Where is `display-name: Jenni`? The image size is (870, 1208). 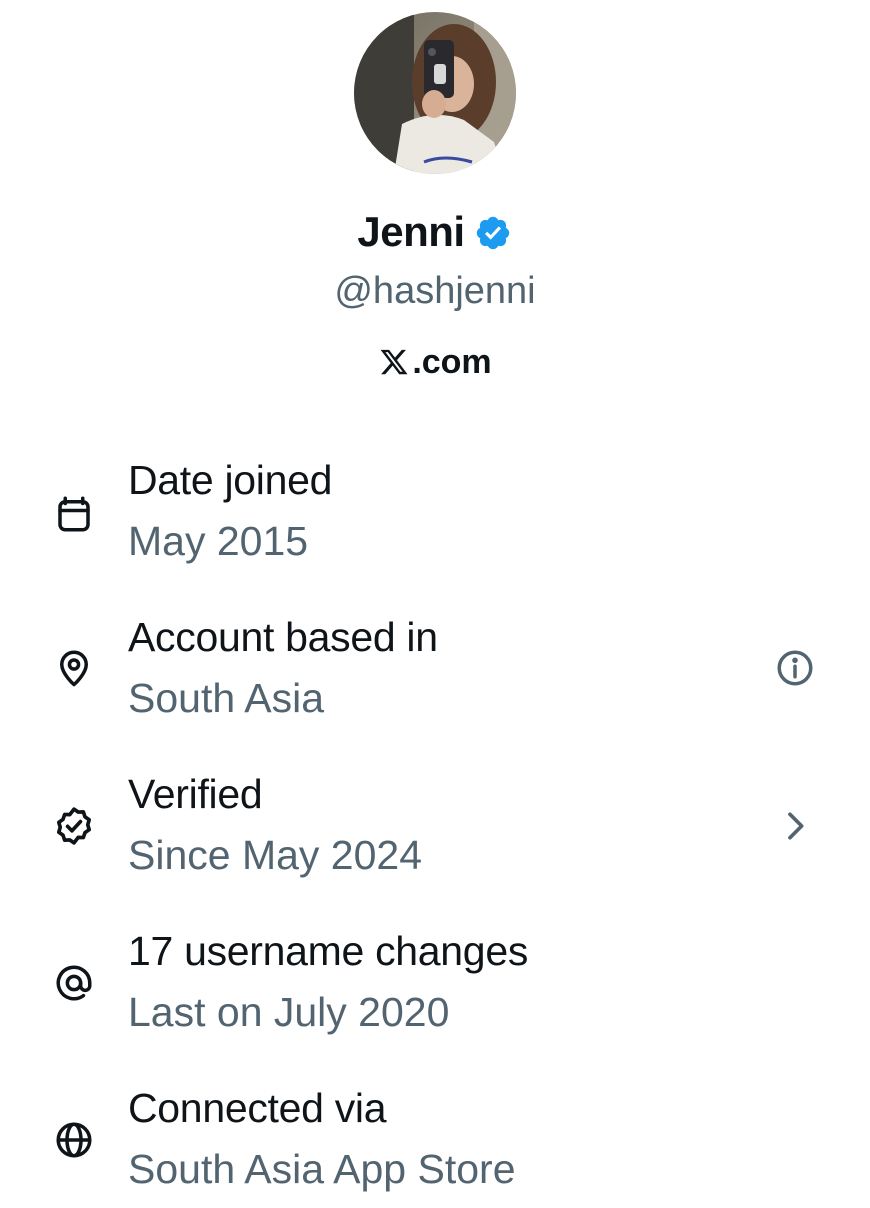
display-name: Jenni is located at coordinates (411, 231).